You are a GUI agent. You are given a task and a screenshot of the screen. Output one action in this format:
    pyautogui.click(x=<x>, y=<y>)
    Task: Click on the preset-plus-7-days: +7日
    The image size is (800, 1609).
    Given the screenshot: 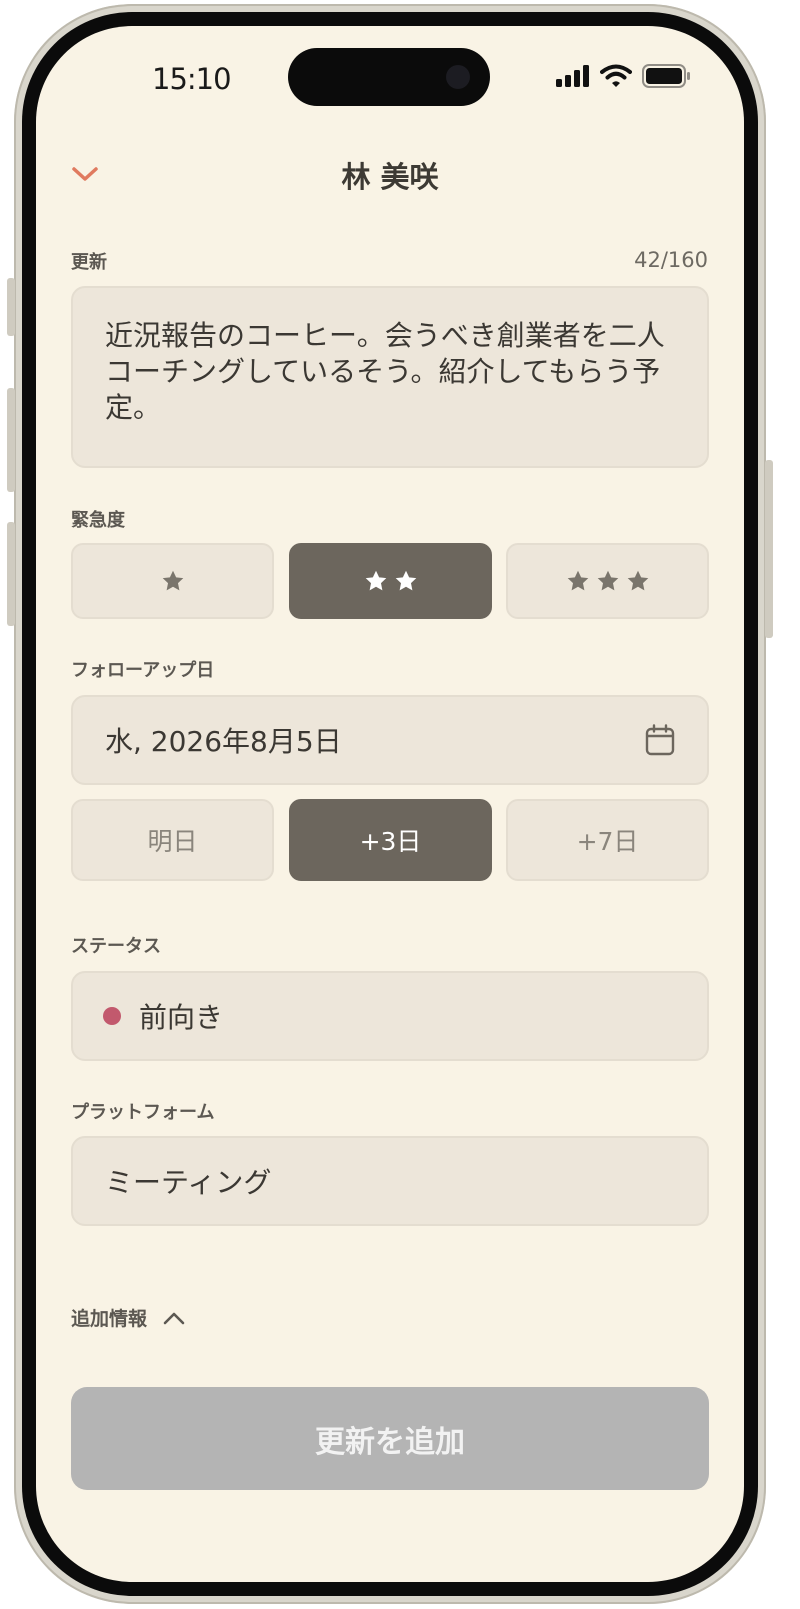 What is the action you would take?
    pyautogui.click(x=607, y=840)
    